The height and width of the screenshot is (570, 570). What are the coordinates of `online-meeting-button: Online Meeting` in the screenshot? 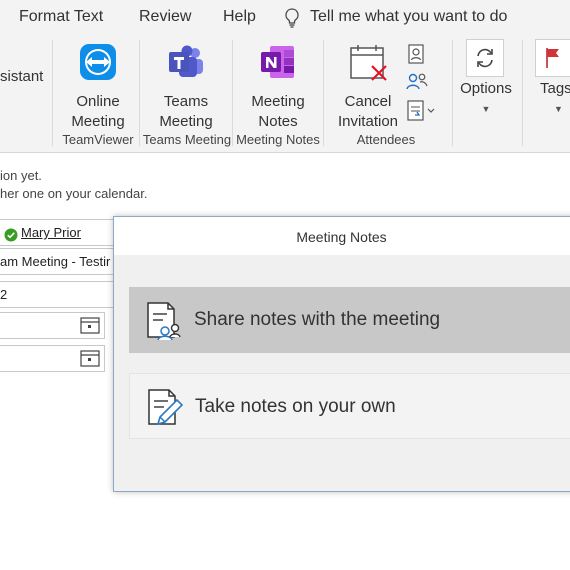 It's located at (98, 84).